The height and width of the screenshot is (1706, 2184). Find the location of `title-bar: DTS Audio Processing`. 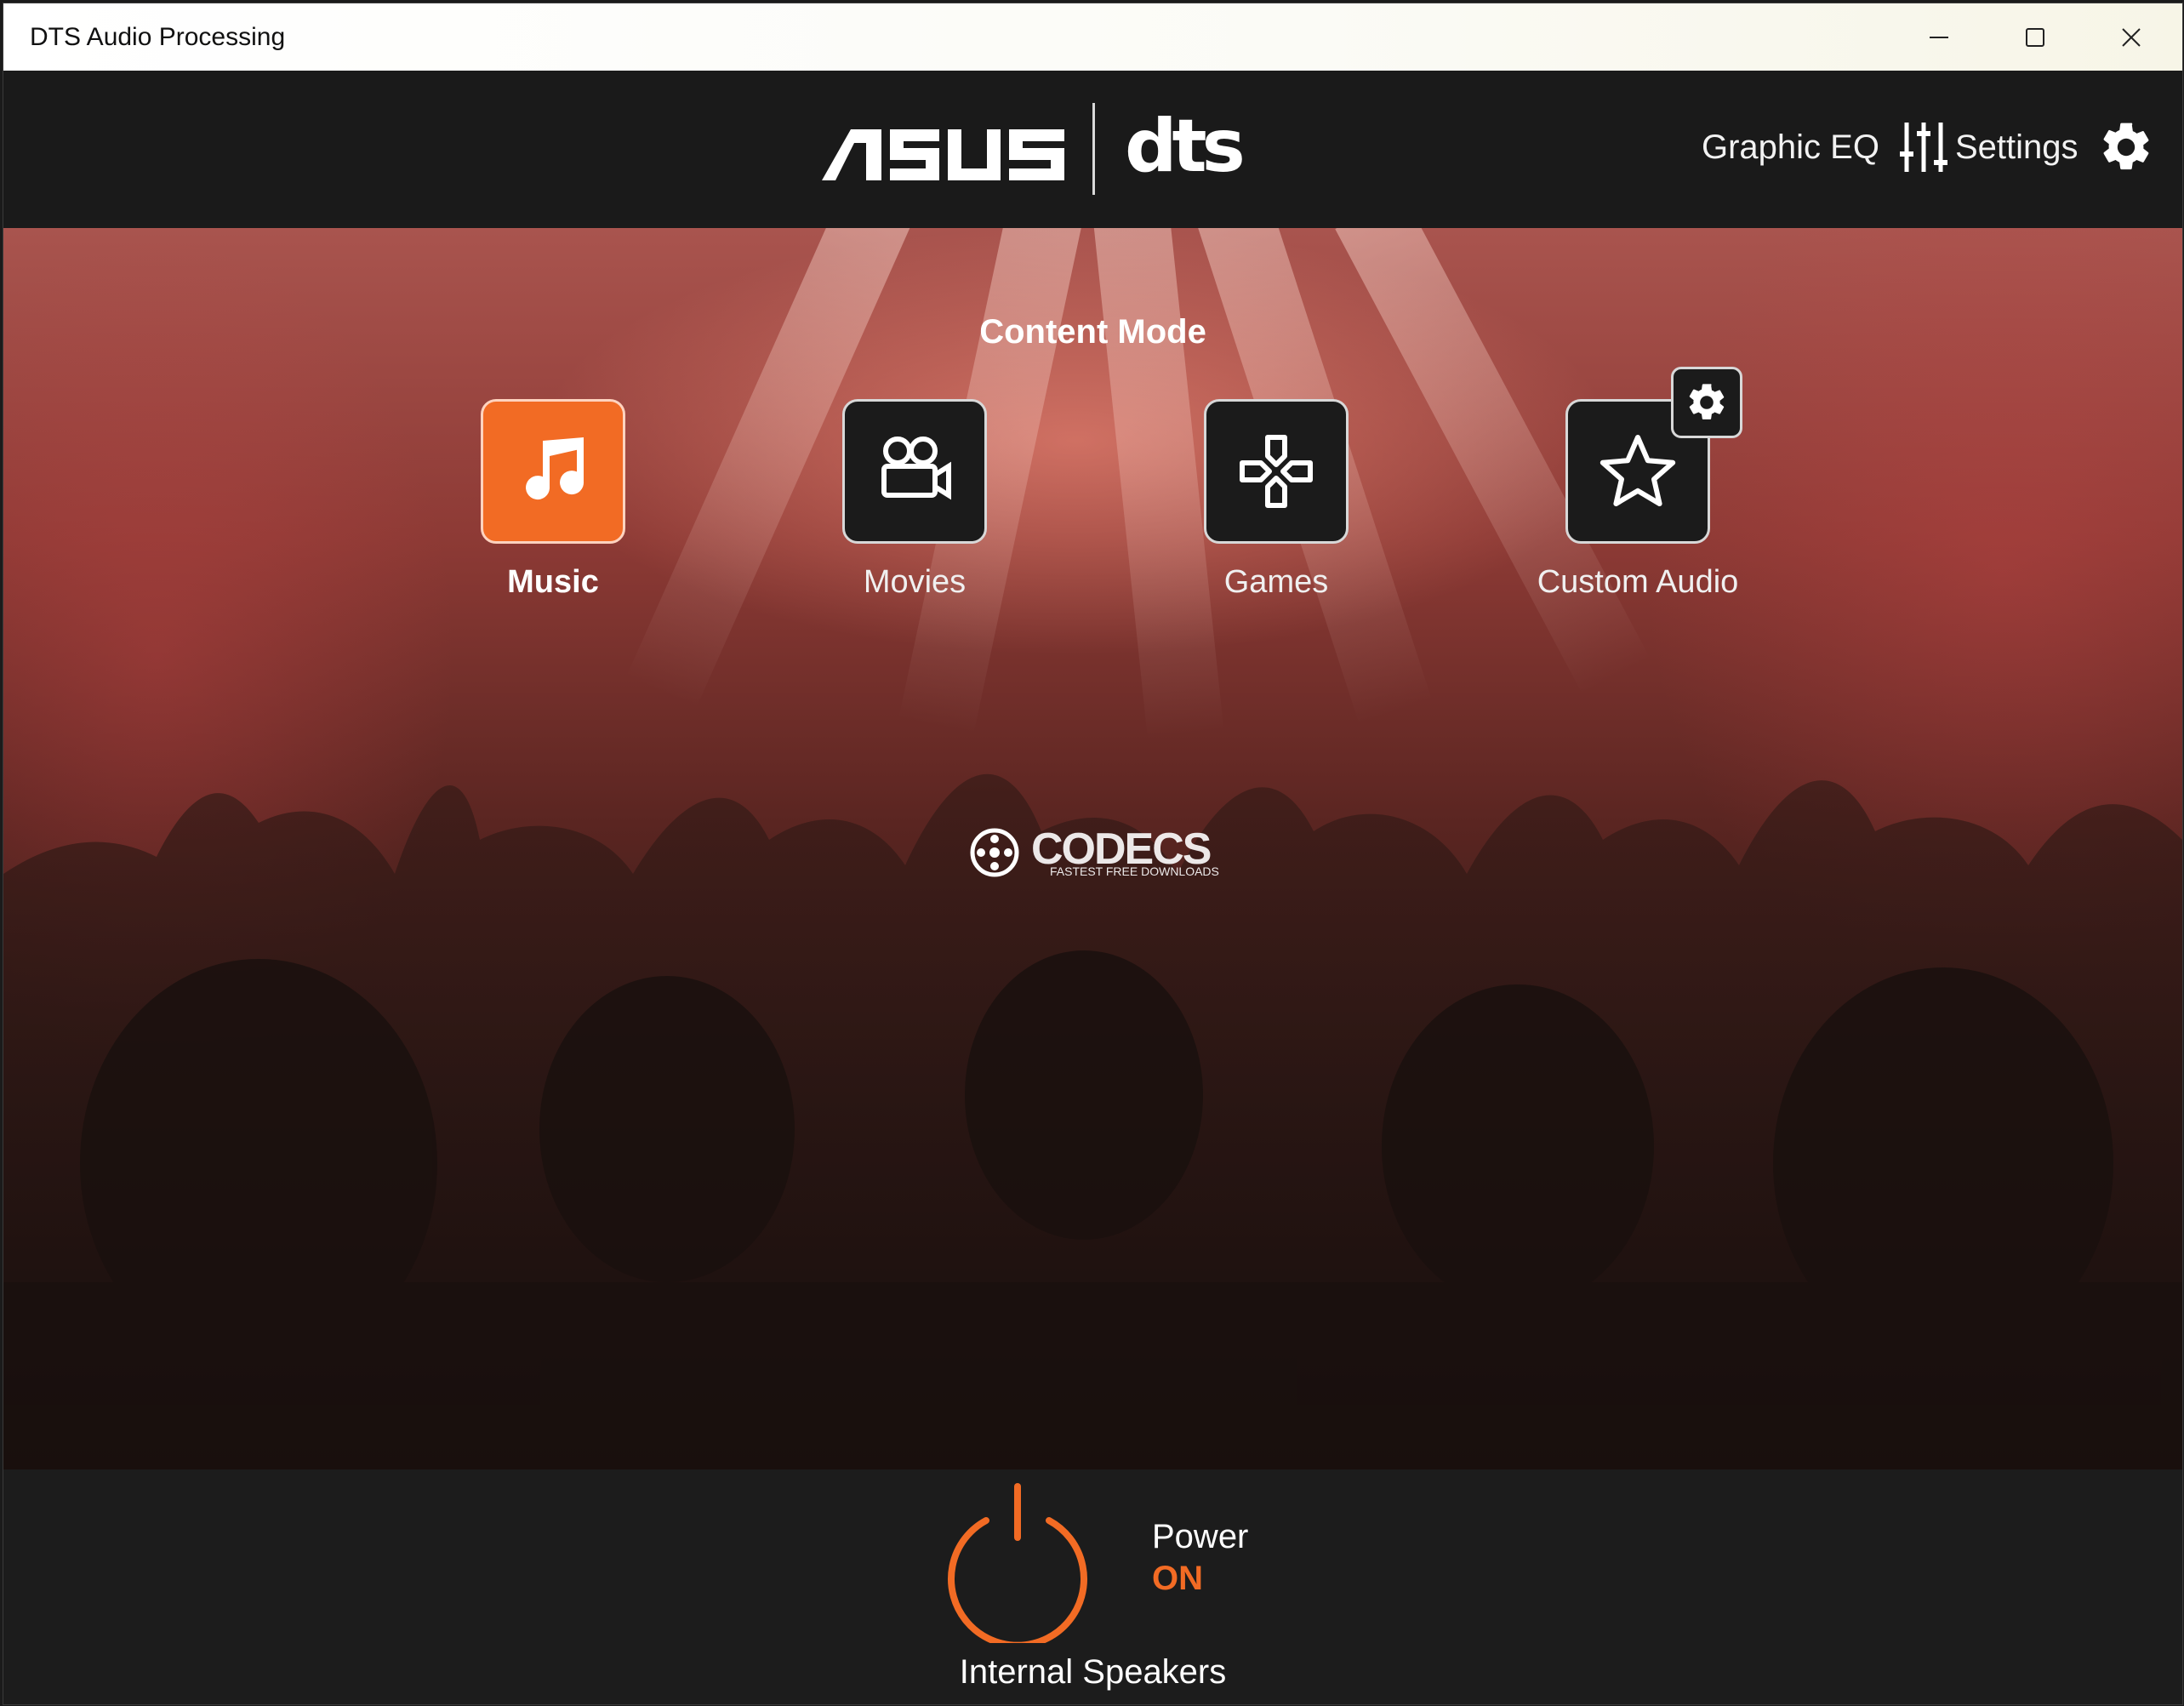

title-bar: DTS Audio Processing is located at coordinates (1093, 37).